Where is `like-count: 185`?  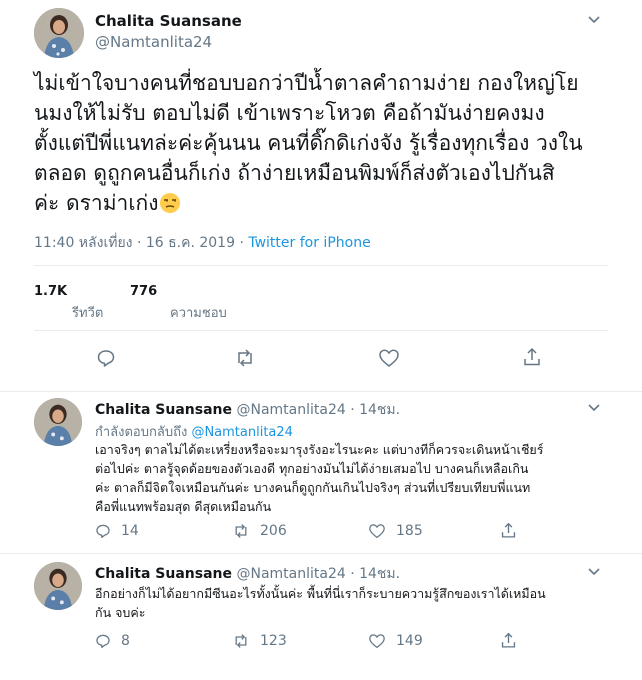 like-count: 185 is located at coordinates (409, 531).